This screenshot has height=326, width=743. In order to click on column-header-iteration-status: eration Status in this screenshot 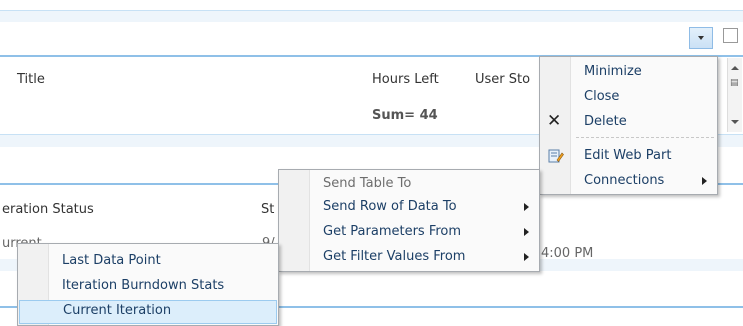, I will do `click(48, 209)`.